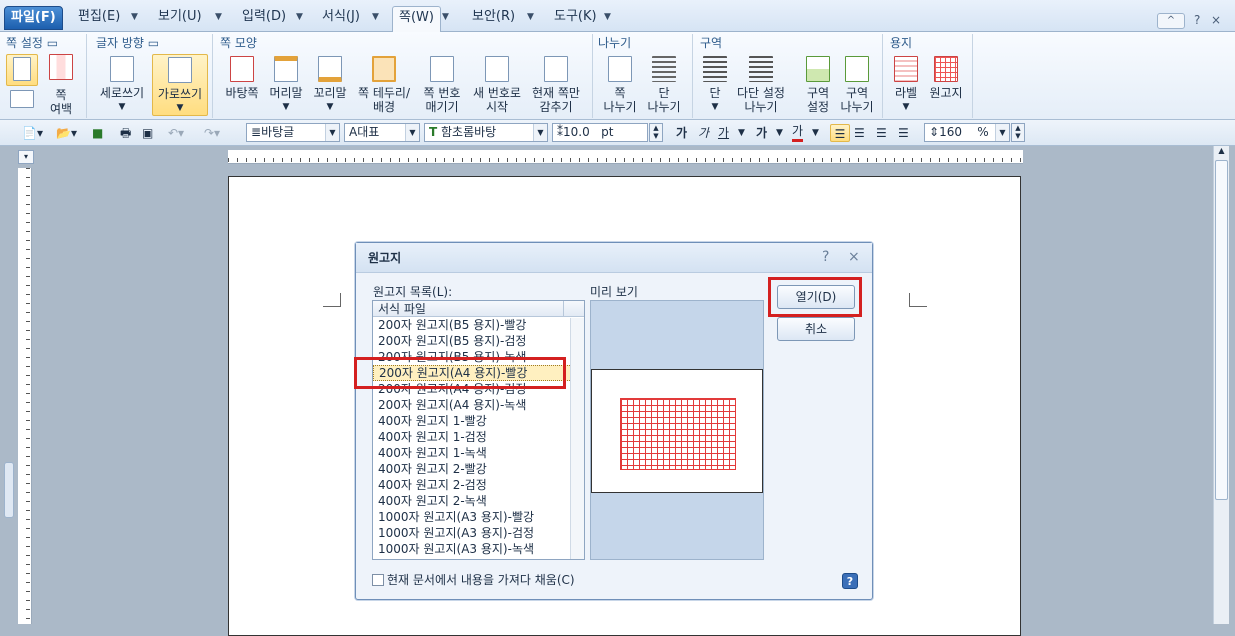 The width and height of the screenshot is (1235, 636). What do you see at coordinates (382, 132) in the screenshot?
I see `language-select: A대표 ▼` at bounding box center [382, 132].